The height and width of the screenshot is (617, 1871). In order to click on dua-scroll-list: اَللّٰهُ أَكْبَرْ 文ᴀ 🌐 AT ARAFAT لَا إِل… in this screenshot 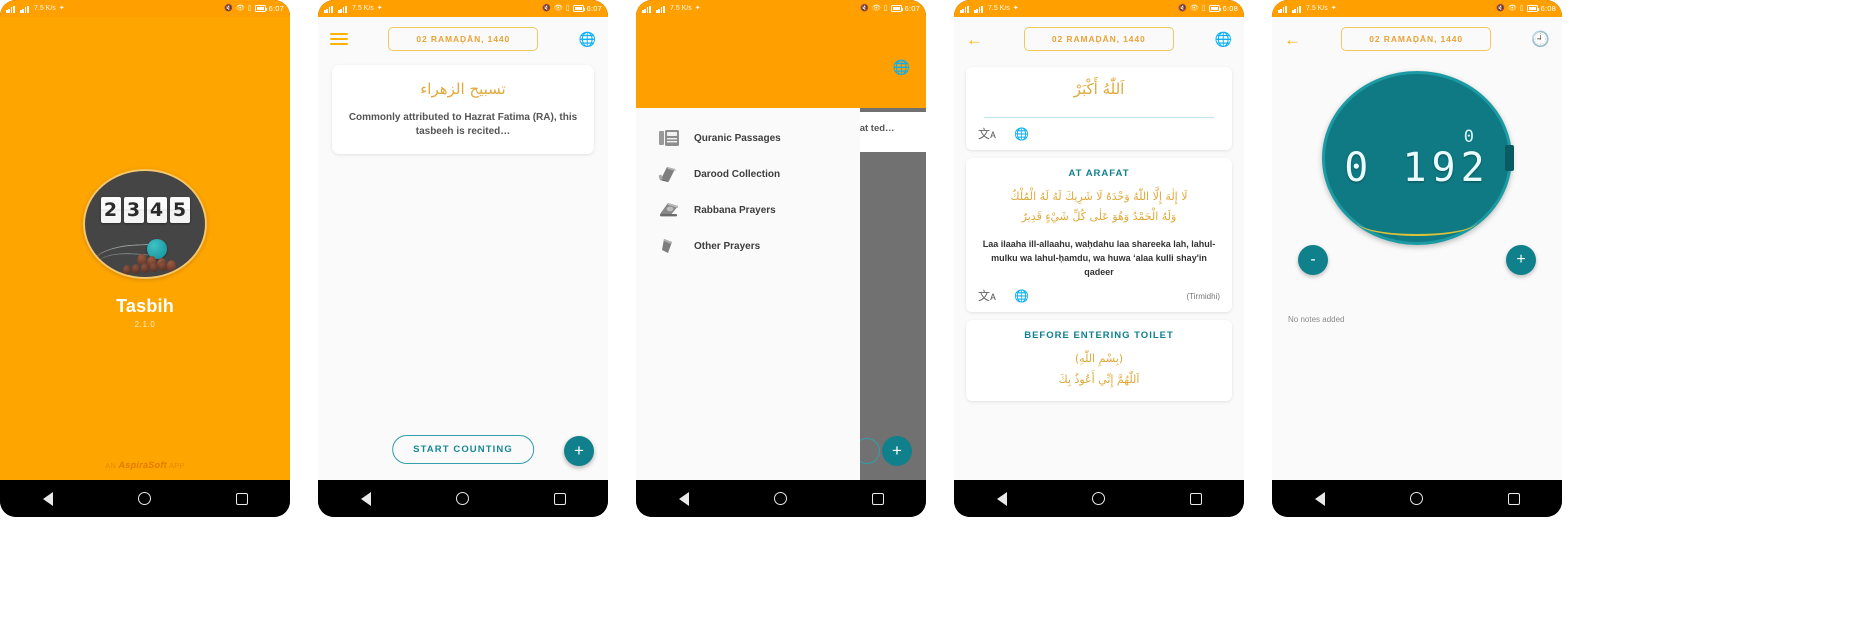, I will do `click(1099, 270)`.